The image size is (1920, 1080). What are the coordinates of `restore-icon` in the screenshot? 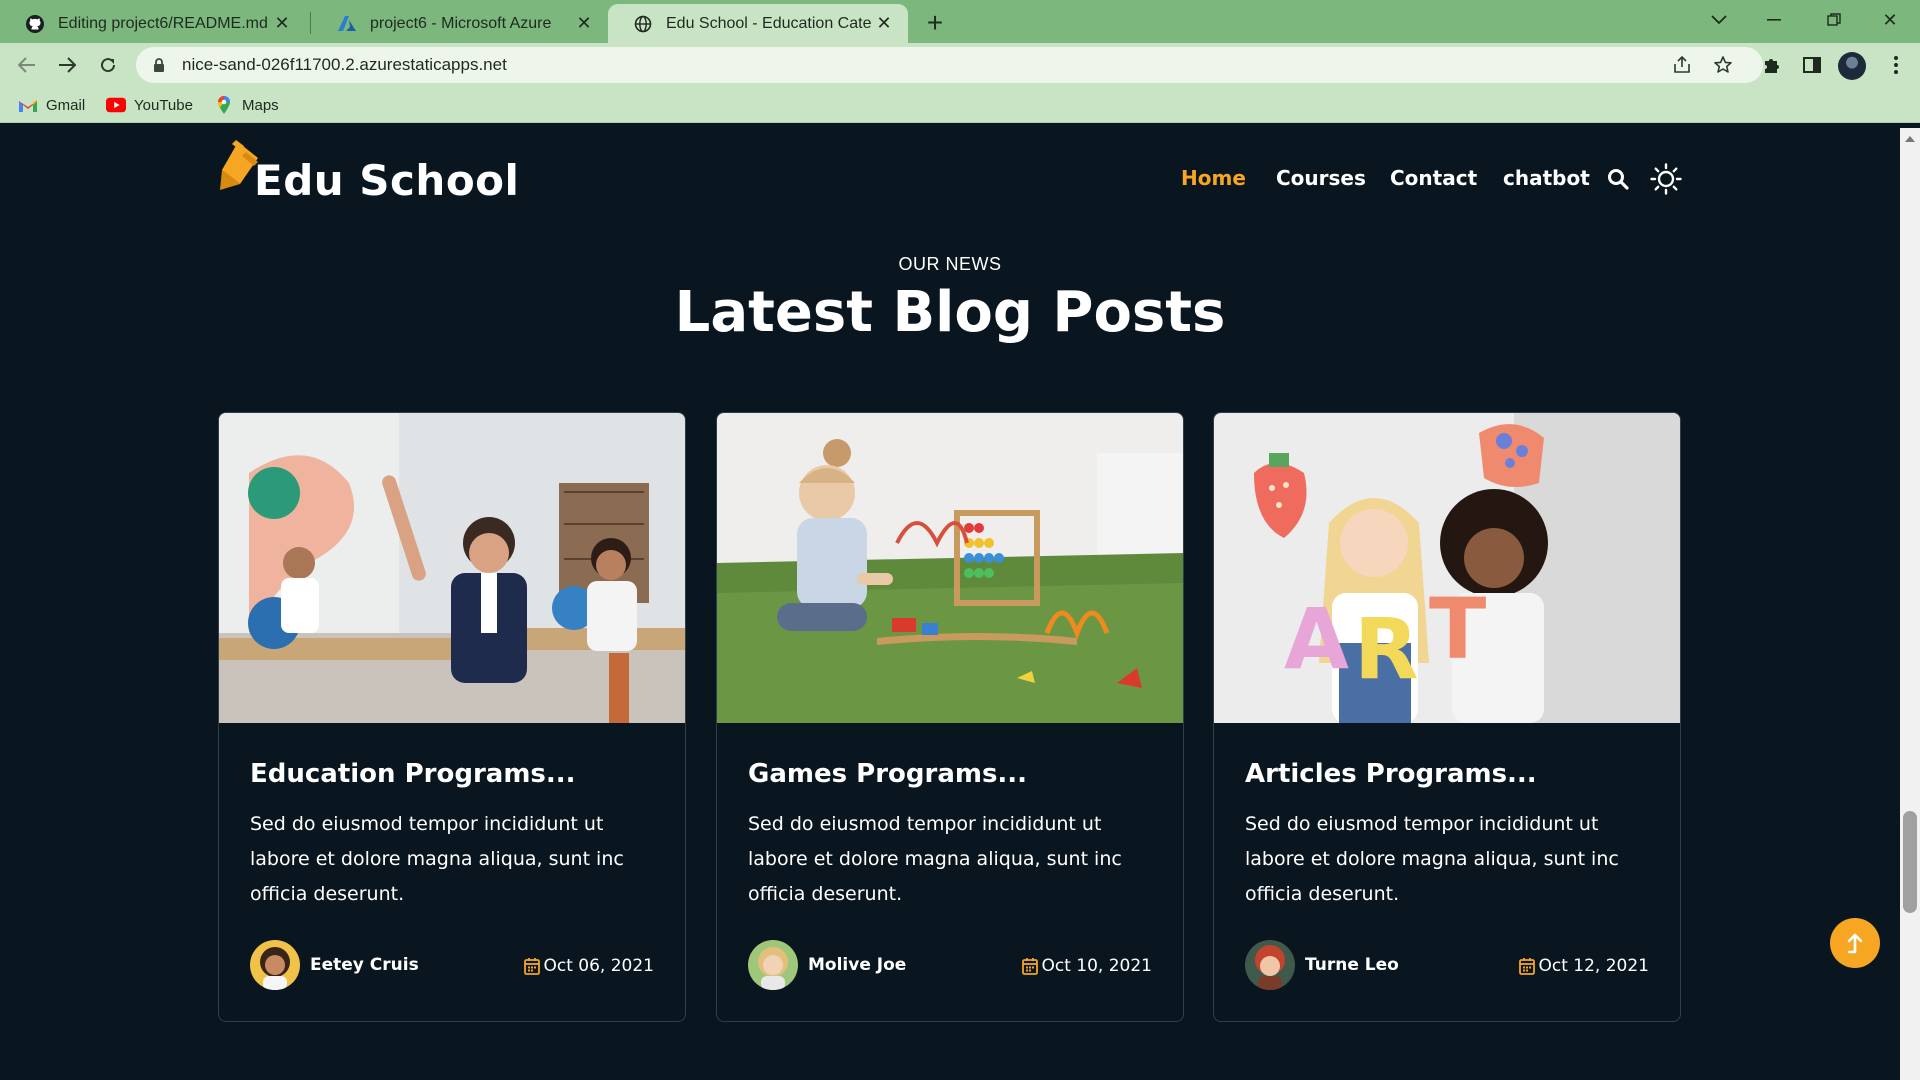 It's located at (1834, 20).